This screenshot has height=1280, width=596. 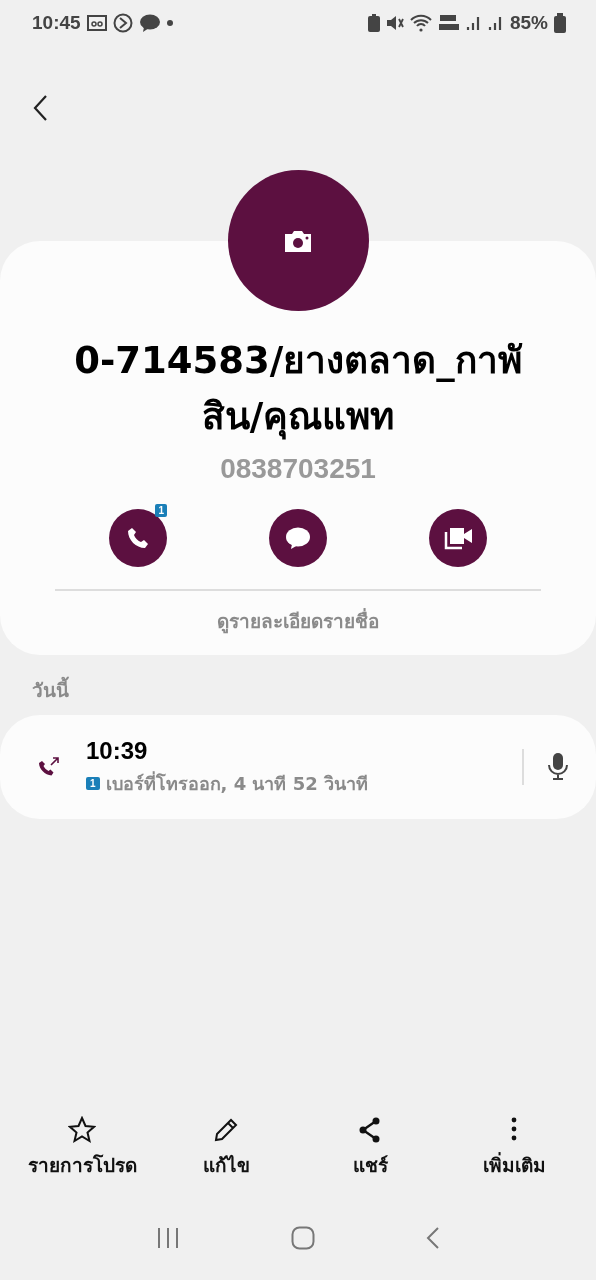 I want to click on outgoing-call-icon, so click(x=49, y=767).